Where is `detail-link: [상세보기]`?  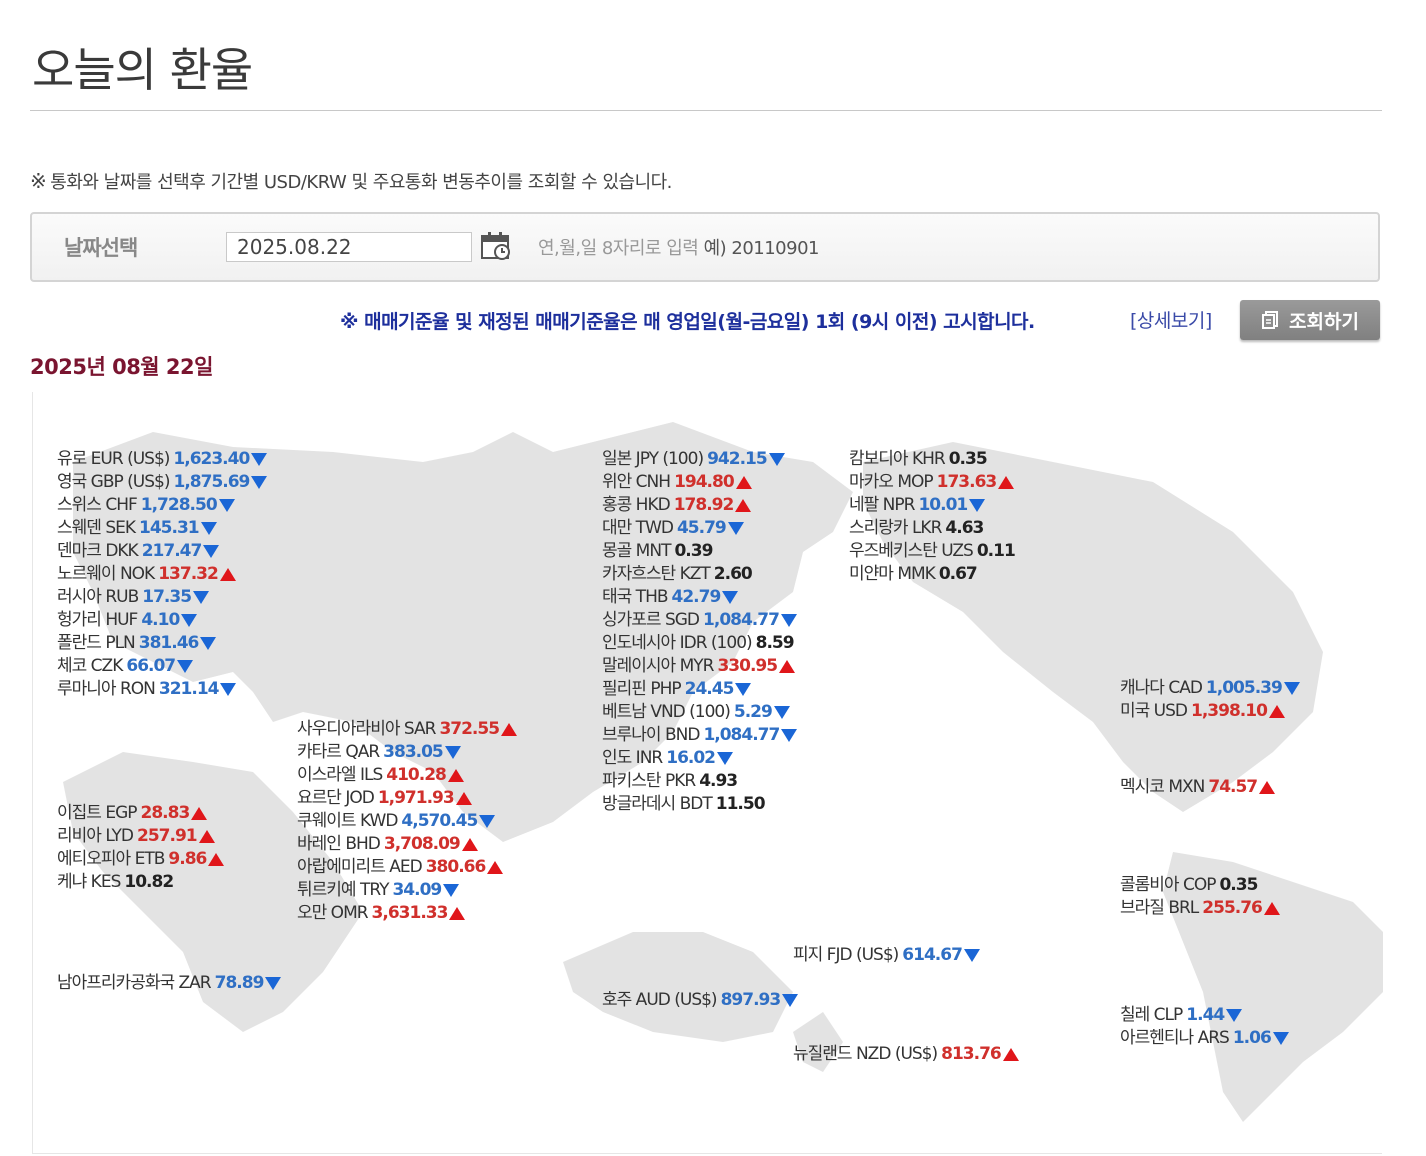
detail-link: [상세보기] is located at coordinates (1171, 319).